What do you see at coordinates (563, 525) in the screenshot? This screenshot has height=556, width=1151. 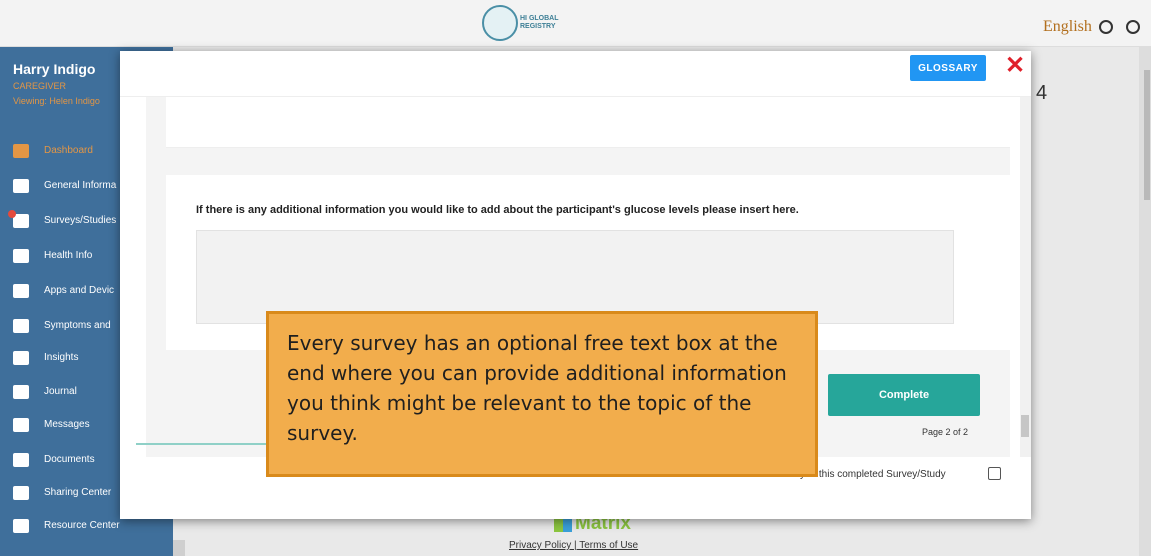 I see `matrix-logo-icon` at bounding box center [563, 525].